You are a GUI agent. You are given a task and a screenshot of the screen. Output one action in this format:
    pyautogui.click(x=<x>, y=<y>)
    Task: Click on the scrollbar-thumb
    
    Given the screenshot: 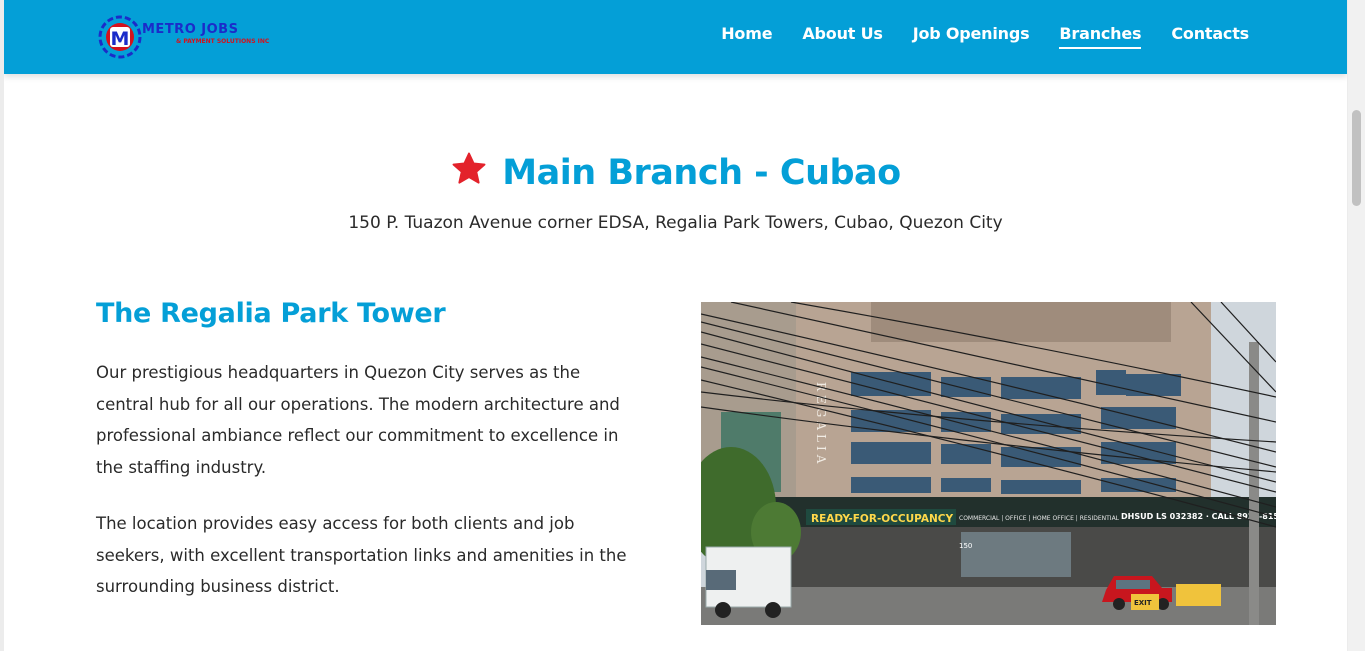 What is the action you would take?
    pyautogui.click(x=1356, y=158)
    